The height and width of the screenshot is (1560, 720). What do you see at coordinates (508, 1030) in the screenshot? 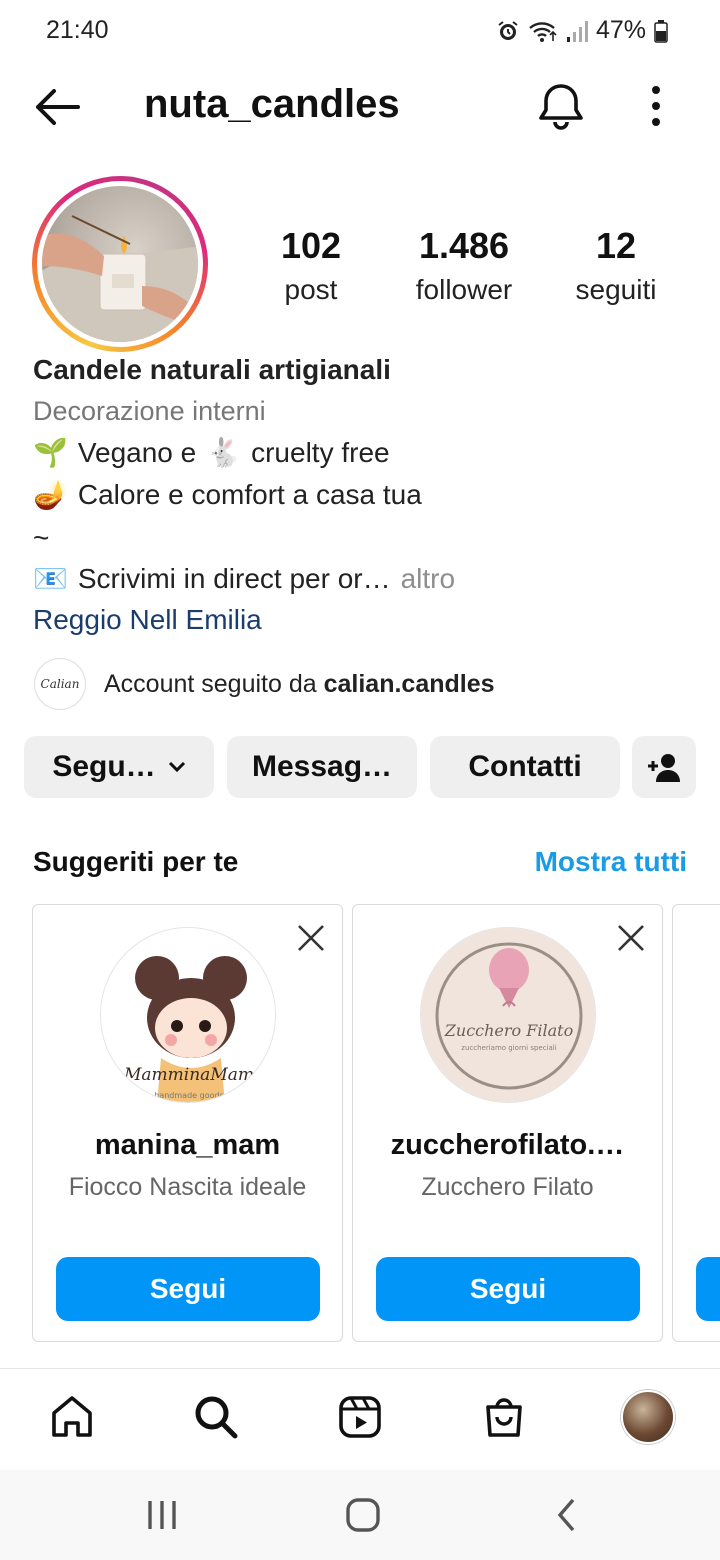
I see `svg-text: Zucchero Filato` at bounding box center [508, 1030].